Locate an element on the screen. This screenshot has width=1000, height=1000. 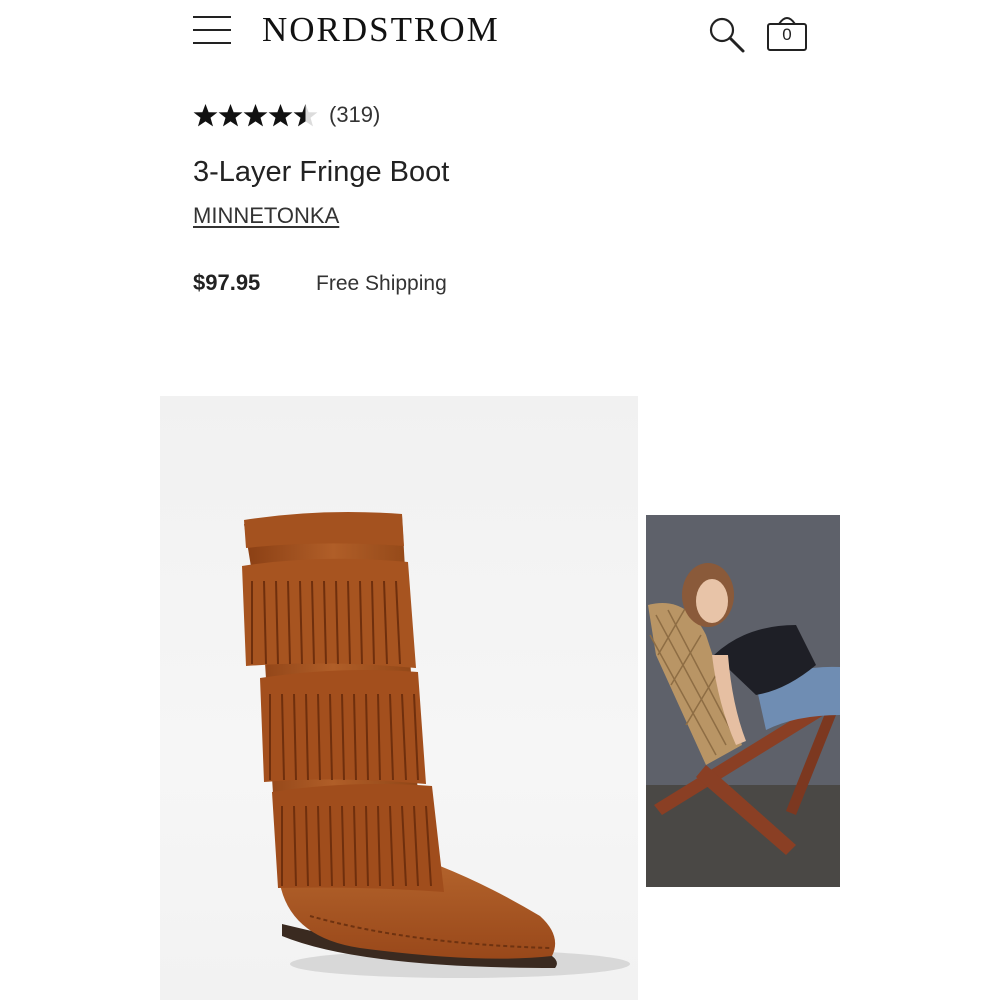
star-rating is located at coordinates (255, 115).